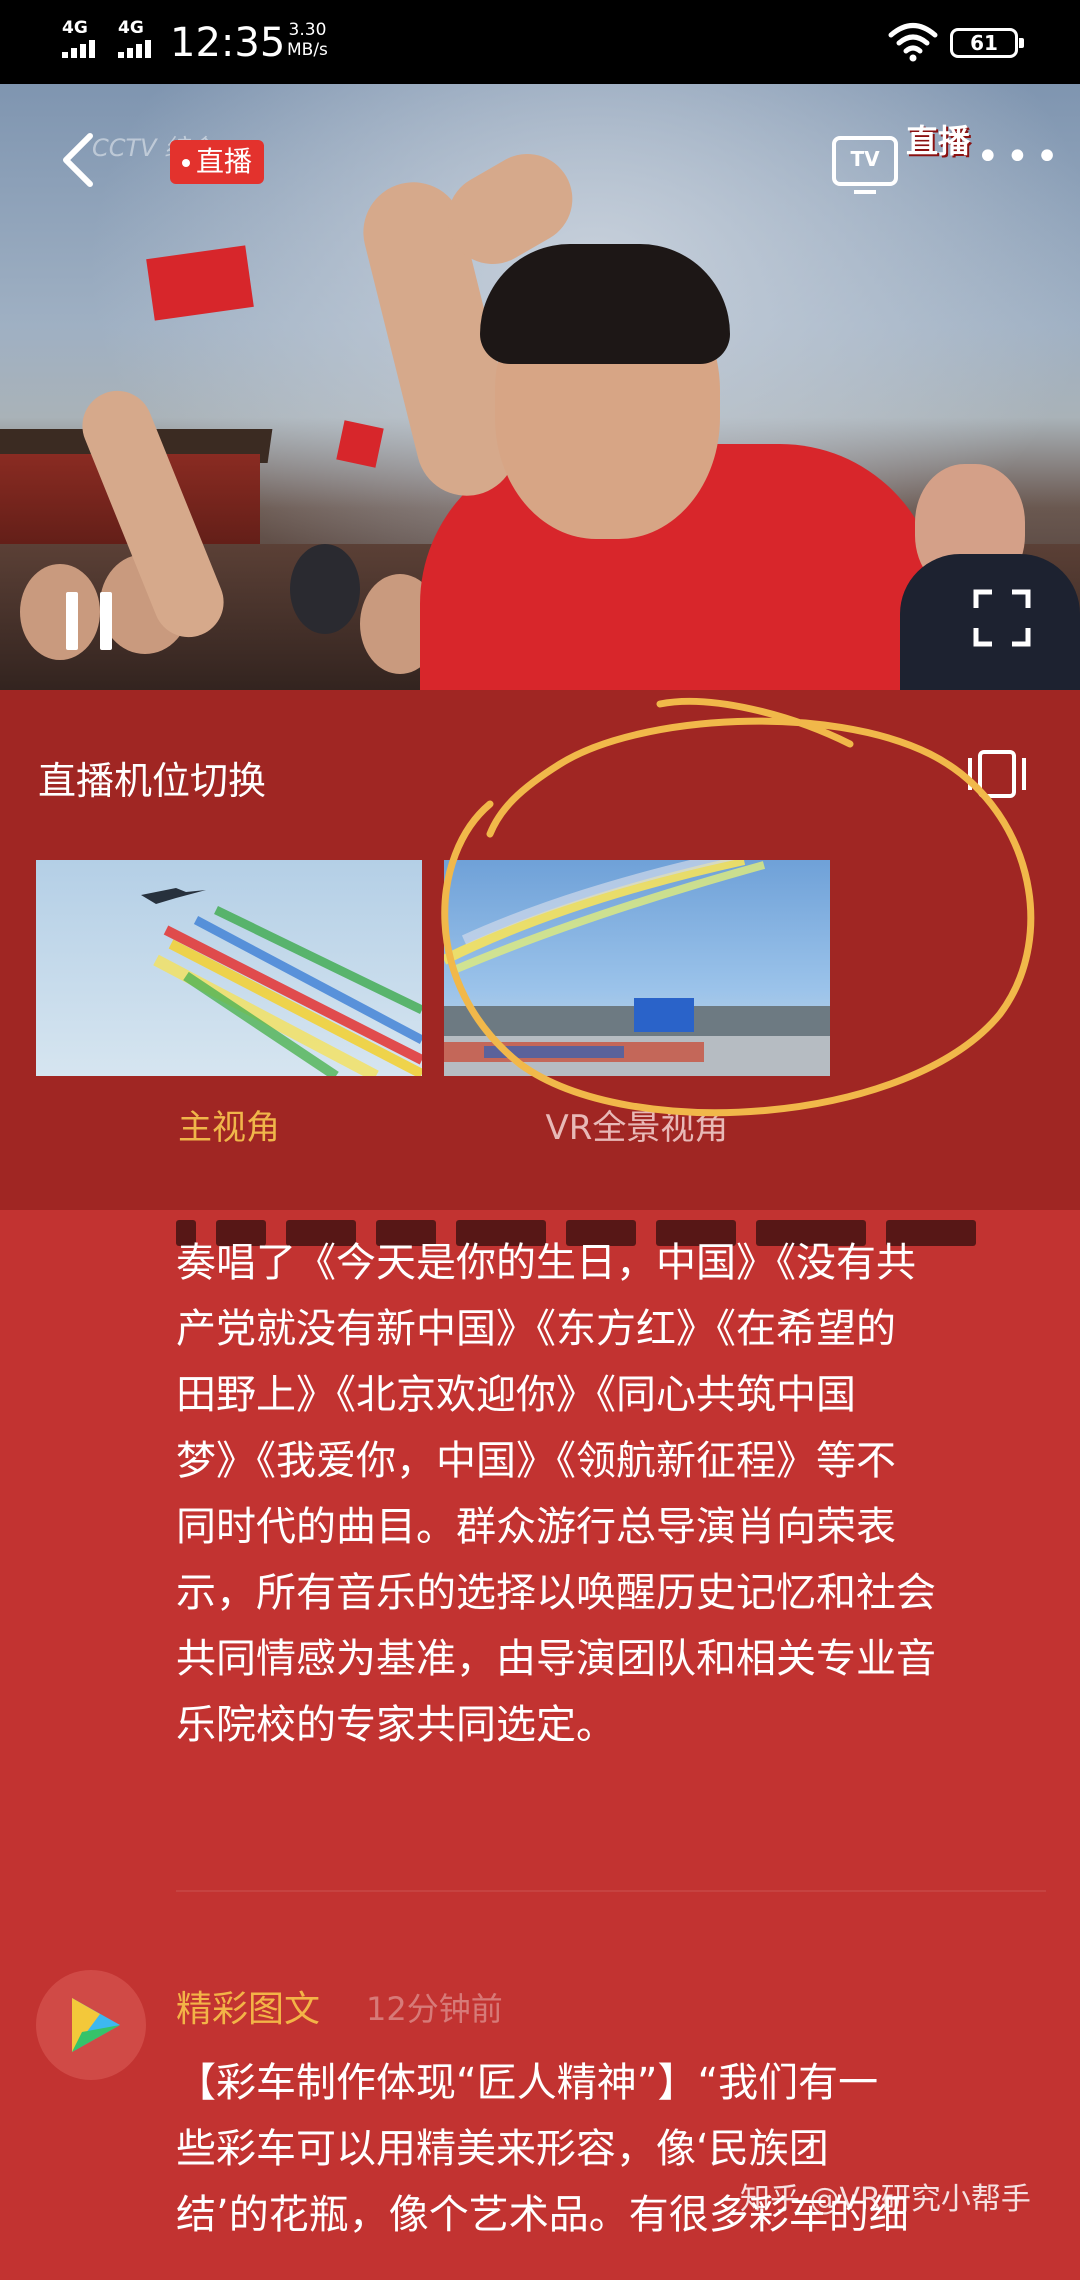 The height and width of the screenshot is (2280, 1080). I want to click on article-line: 奏唱了《今天是你的生日，中国》《没有共, so click(546, 1263).